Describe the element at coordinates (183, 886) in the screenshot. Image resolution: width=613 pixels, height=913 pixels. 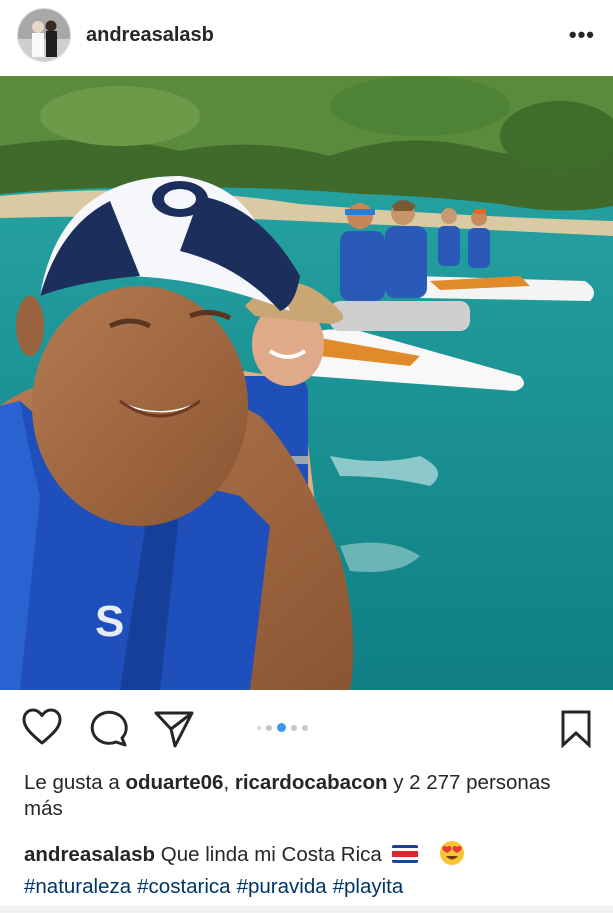
I see `hashtag-link: #costarica` at that location.